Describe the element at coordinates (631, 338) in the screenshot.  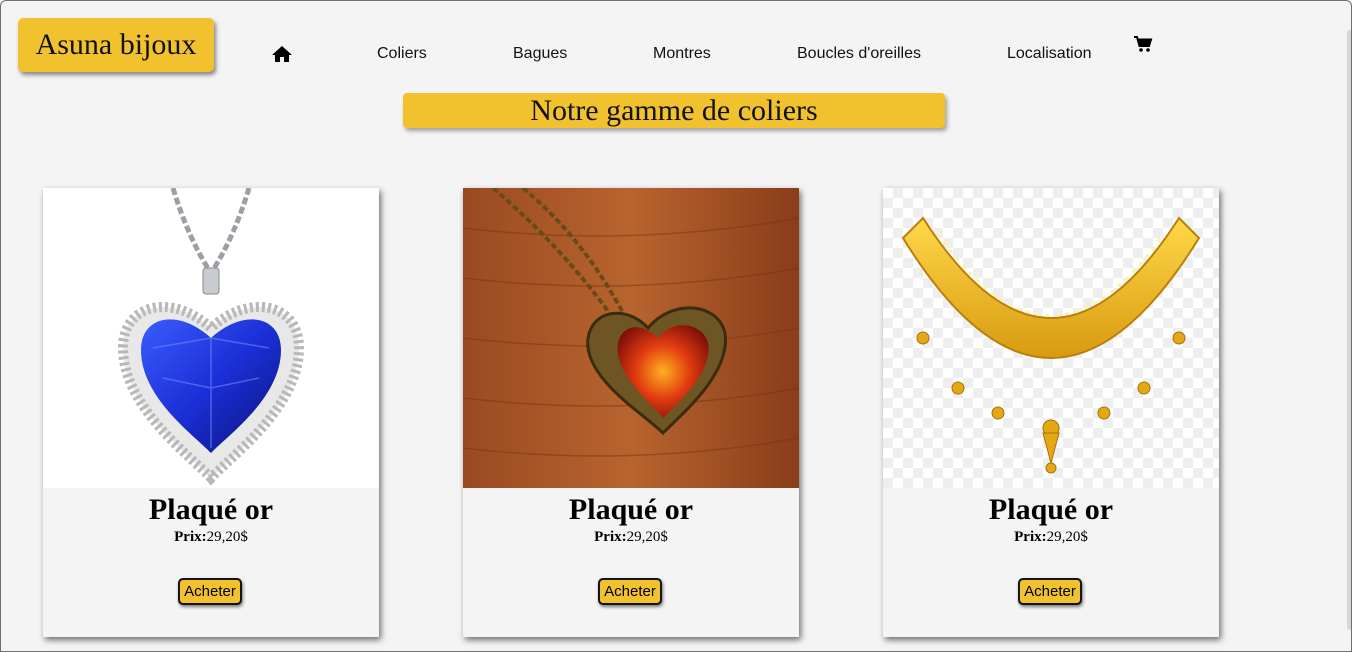
I see `product-image-bronze-heart-locket` at that location.